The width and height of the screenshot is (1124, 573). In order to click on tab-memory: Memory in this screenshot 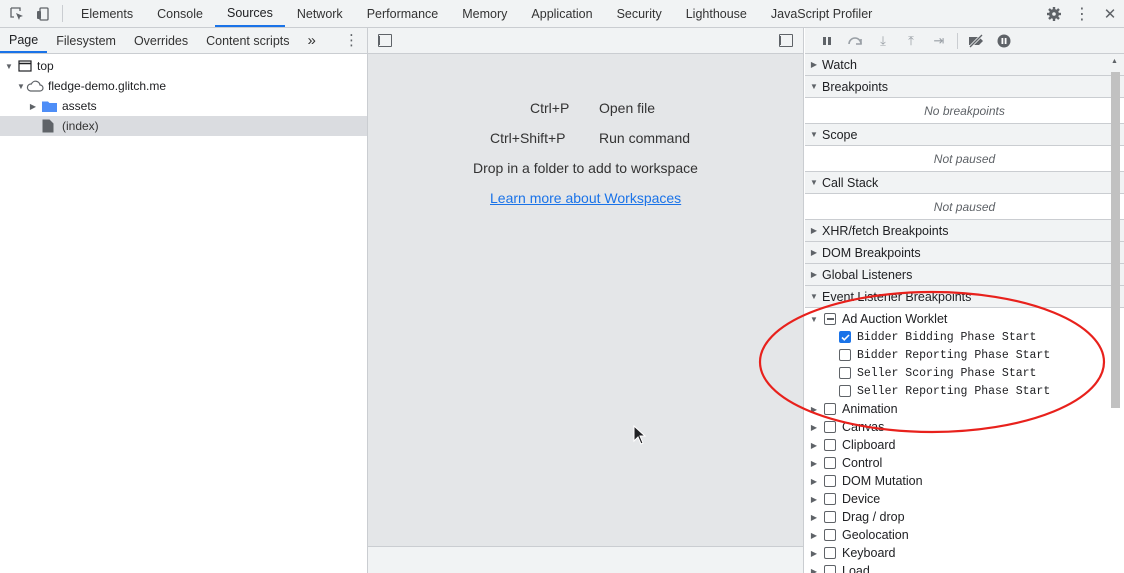, I will do `click(484, 13)`.